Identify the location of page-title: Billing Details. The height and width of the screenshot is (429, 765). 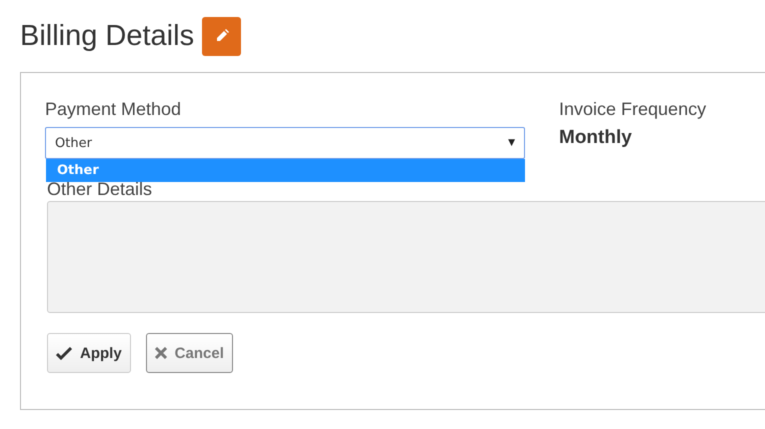
(107, 36).